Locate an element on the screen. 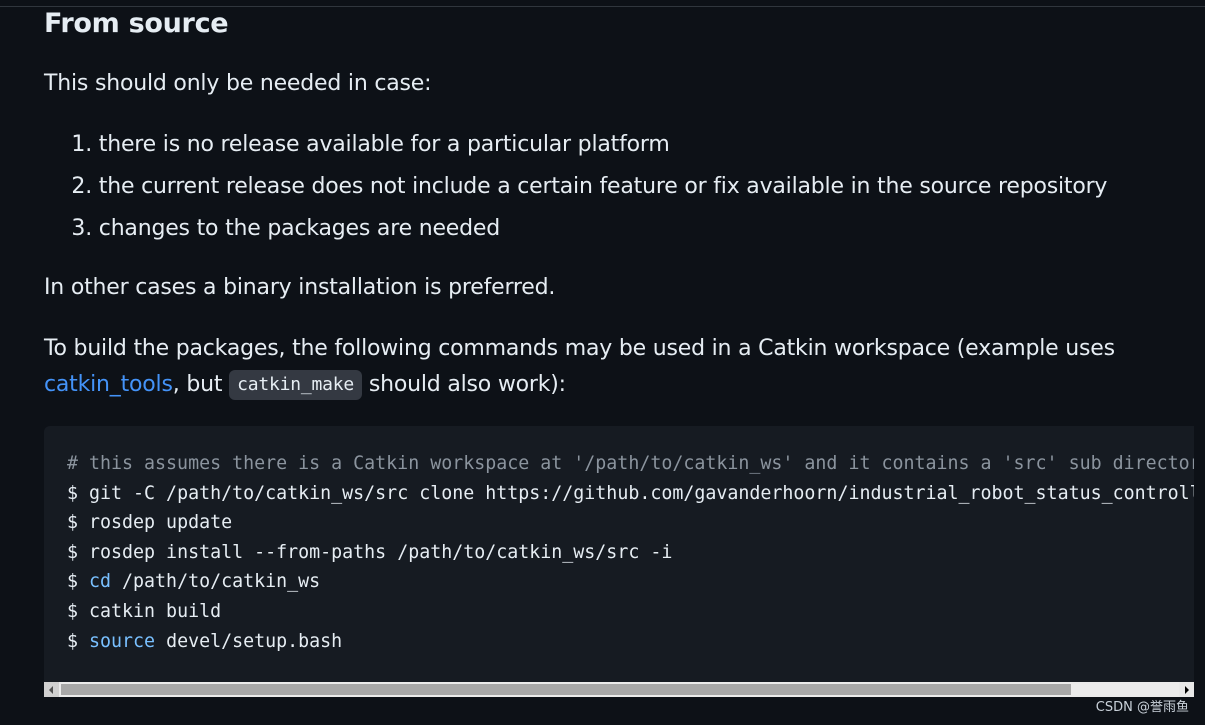  watermark: CSDN @誉雨鱼 is located at coordinates (1142, 707).